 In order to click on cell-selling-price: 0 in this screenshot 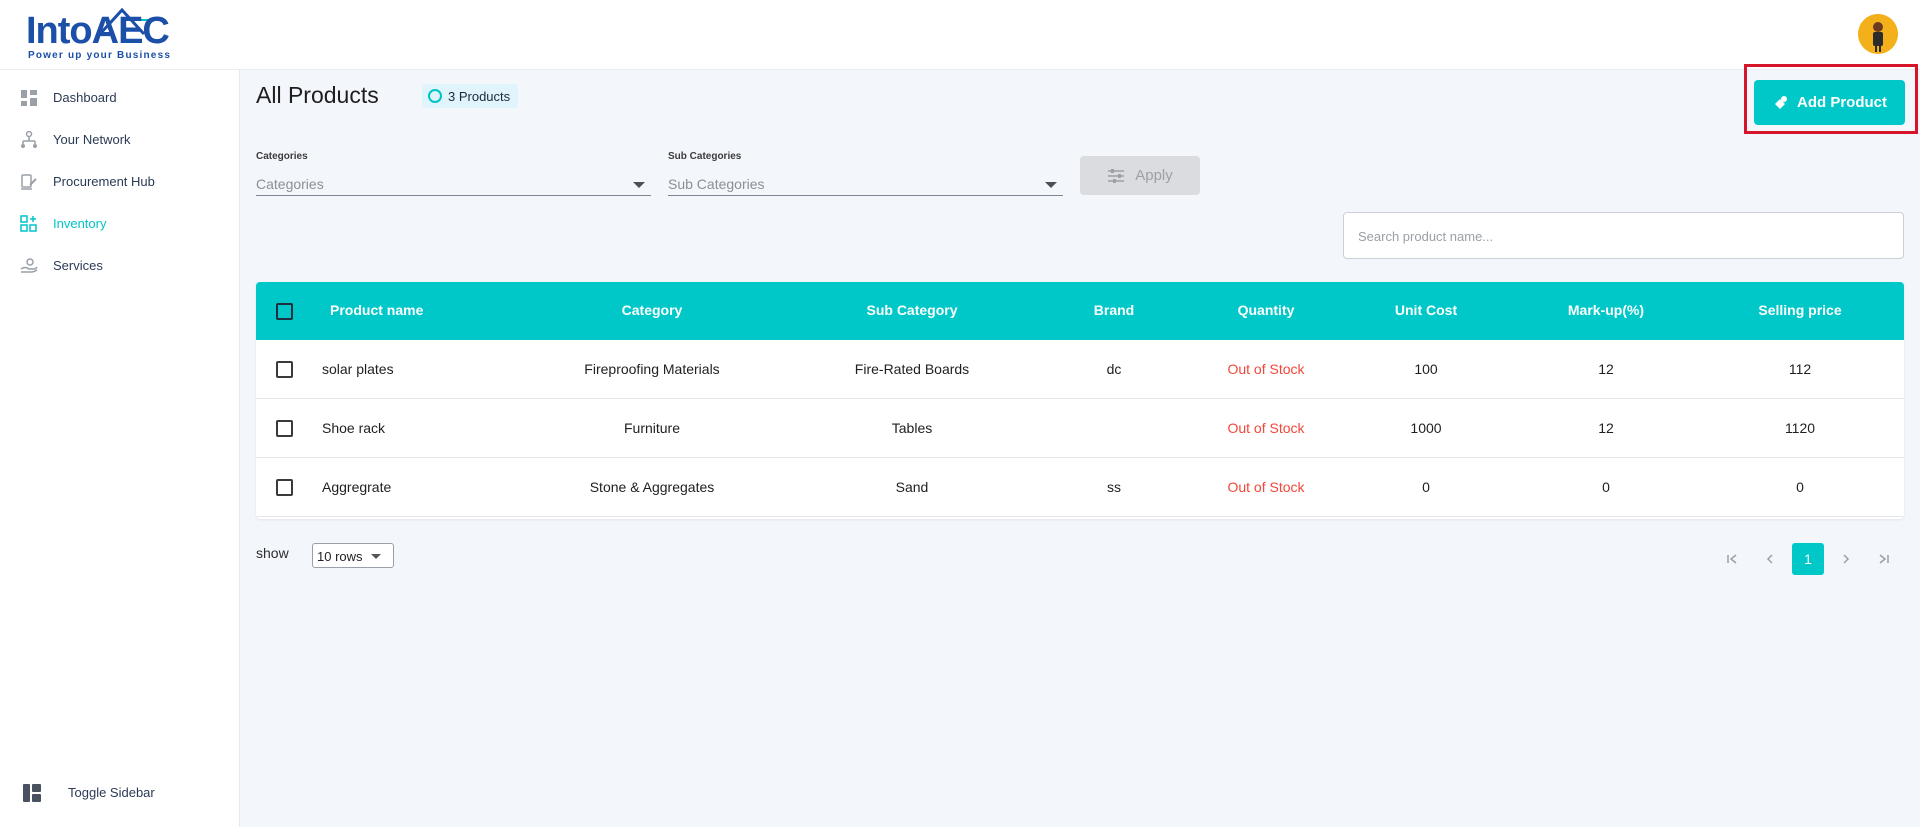, I will do `click(1800, 487)`.